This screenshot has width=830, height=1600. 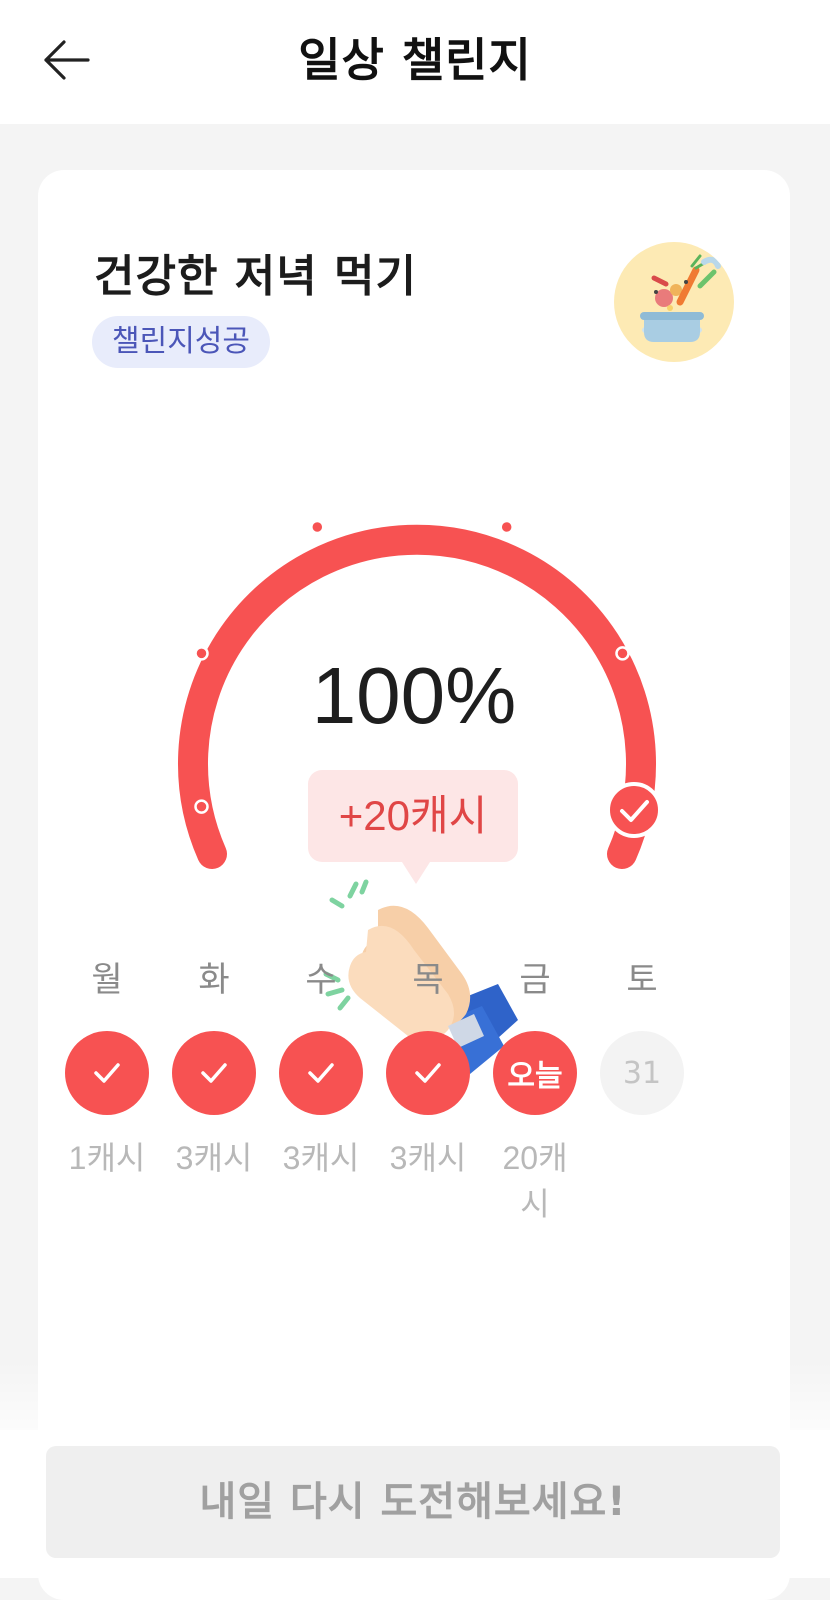 What do you see at coordinates (535, 1181) in the screenshot?
I see `day-cash: 20캐시` at bounding box center [535, 1181].